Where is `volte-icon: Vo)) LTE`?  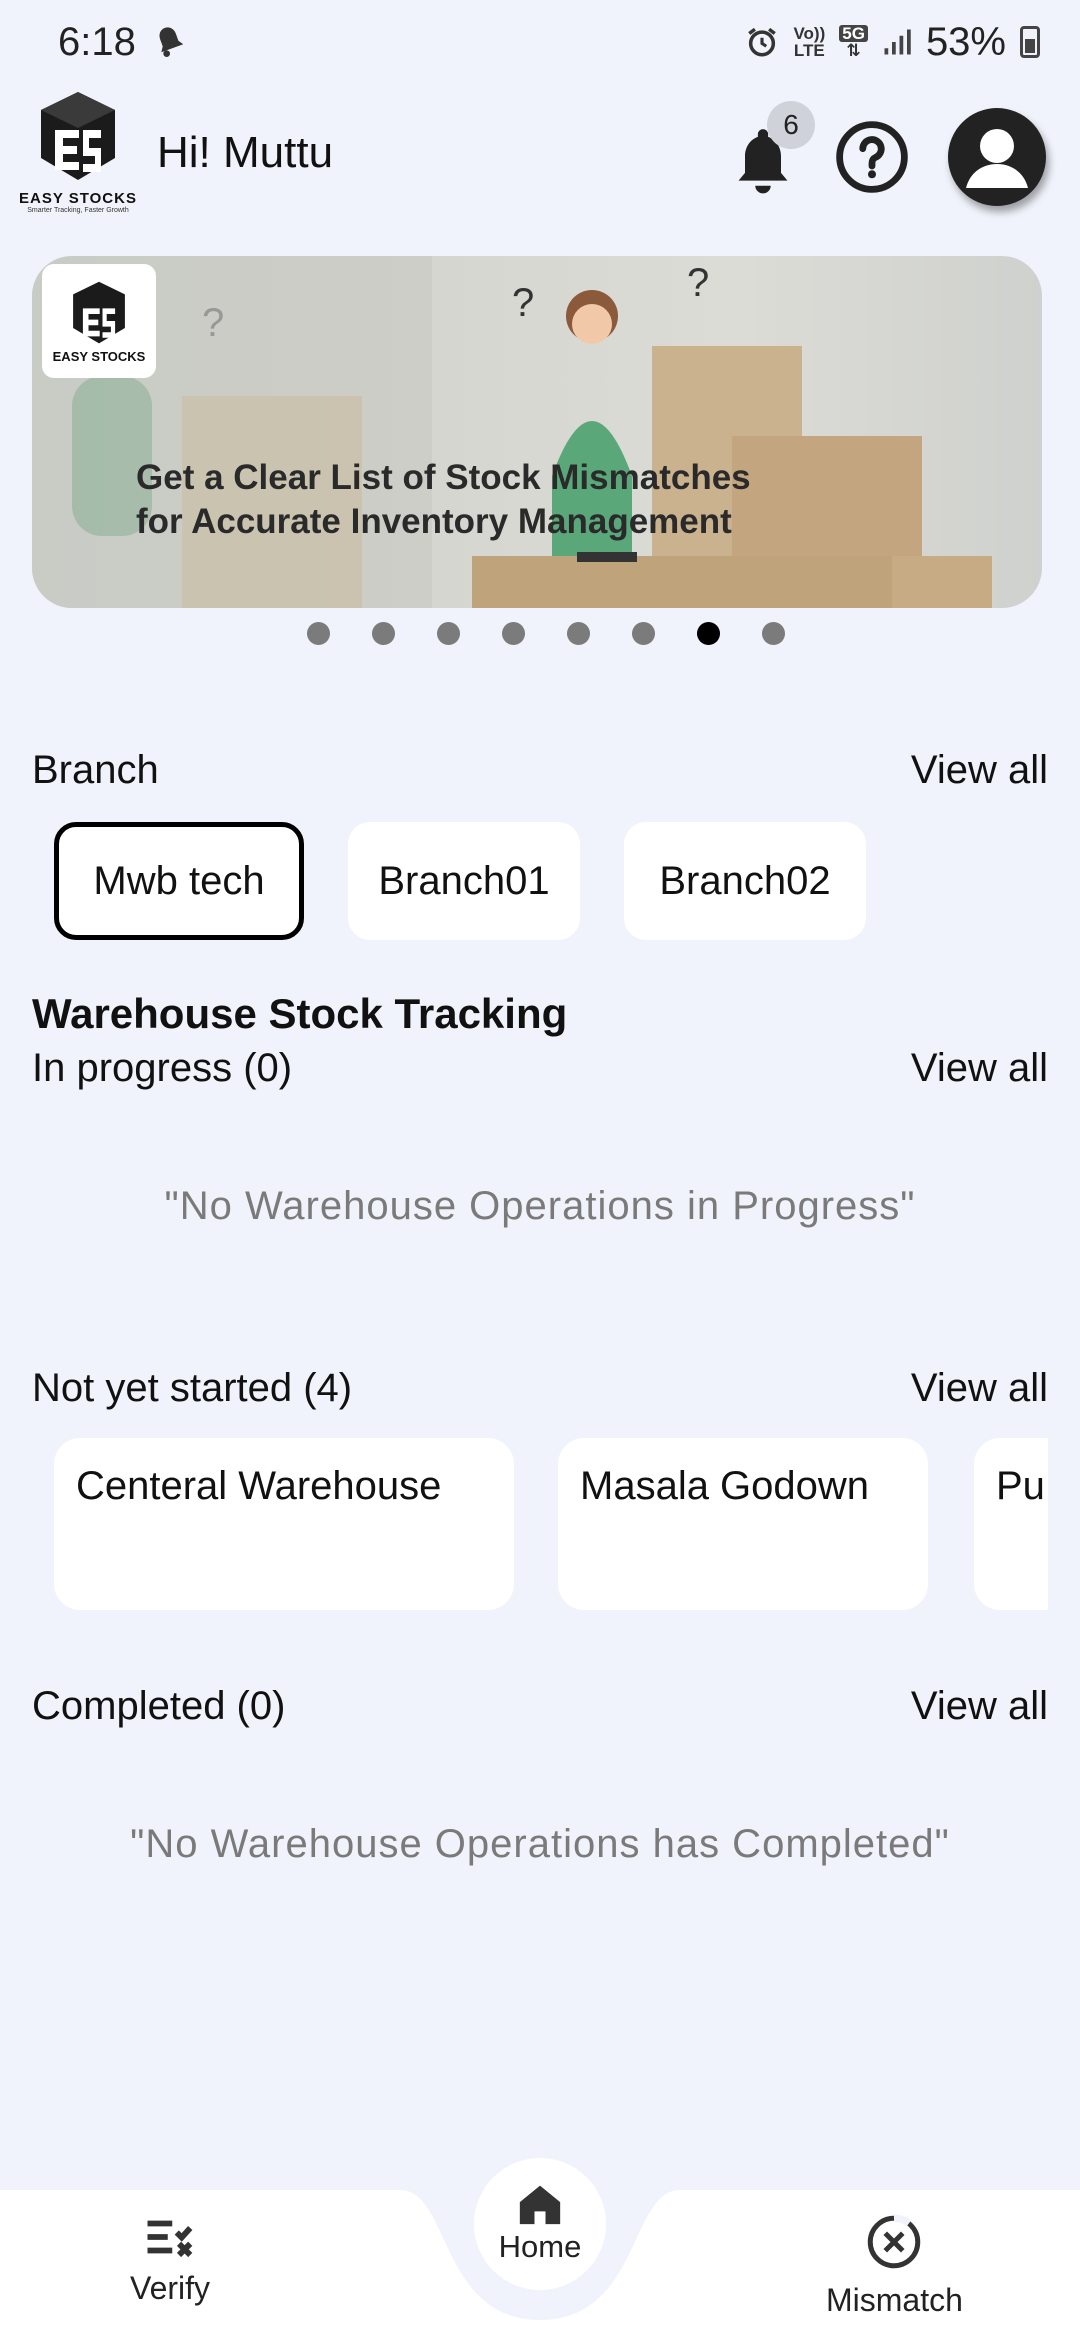 volte-icon: Vo)) LTE is located at coordinates (809, 42).